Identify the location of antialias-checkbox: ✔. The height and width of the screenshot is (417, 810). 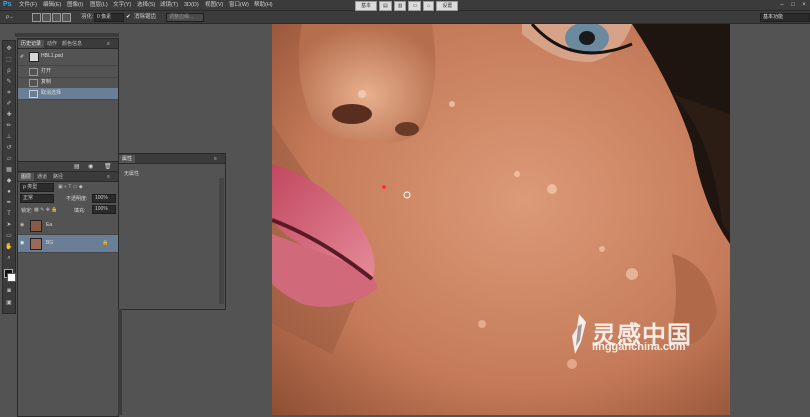
(128, 17).